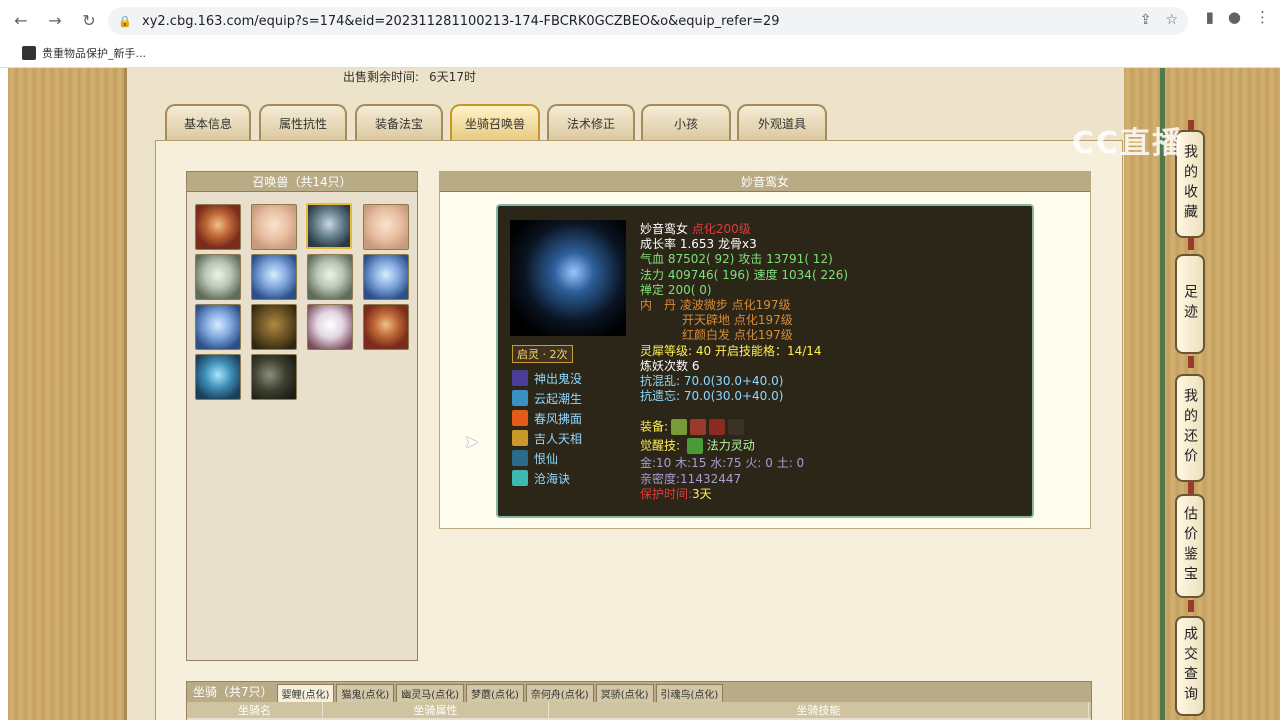  I want to click on nav-footprints: 足迹, so click(1190, 304).